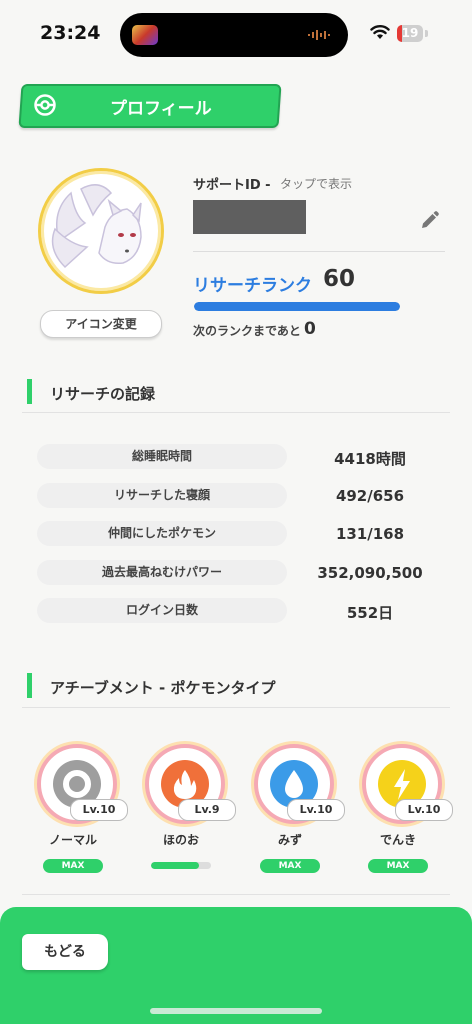 The image size is (472, 1024). What do you see at coordinates (101, 324) in the screenshot?
I see `change-icon-button: アイコン変更` at bounding box center [101, 324].